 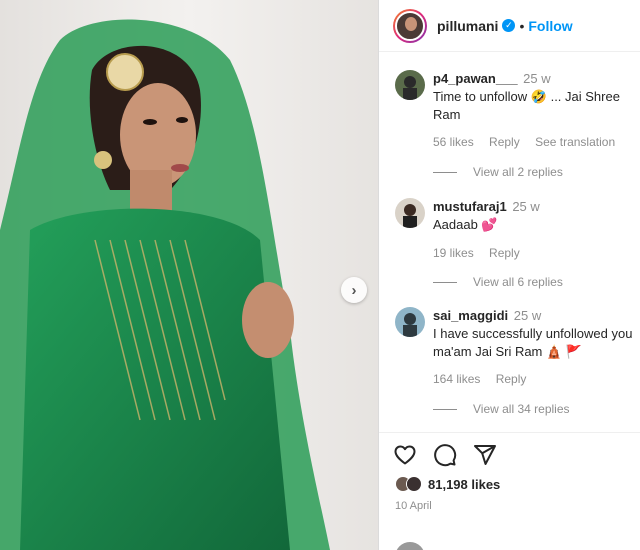 I want to click on comment-text: Aadaab 💕, so click(x=465, y=224).